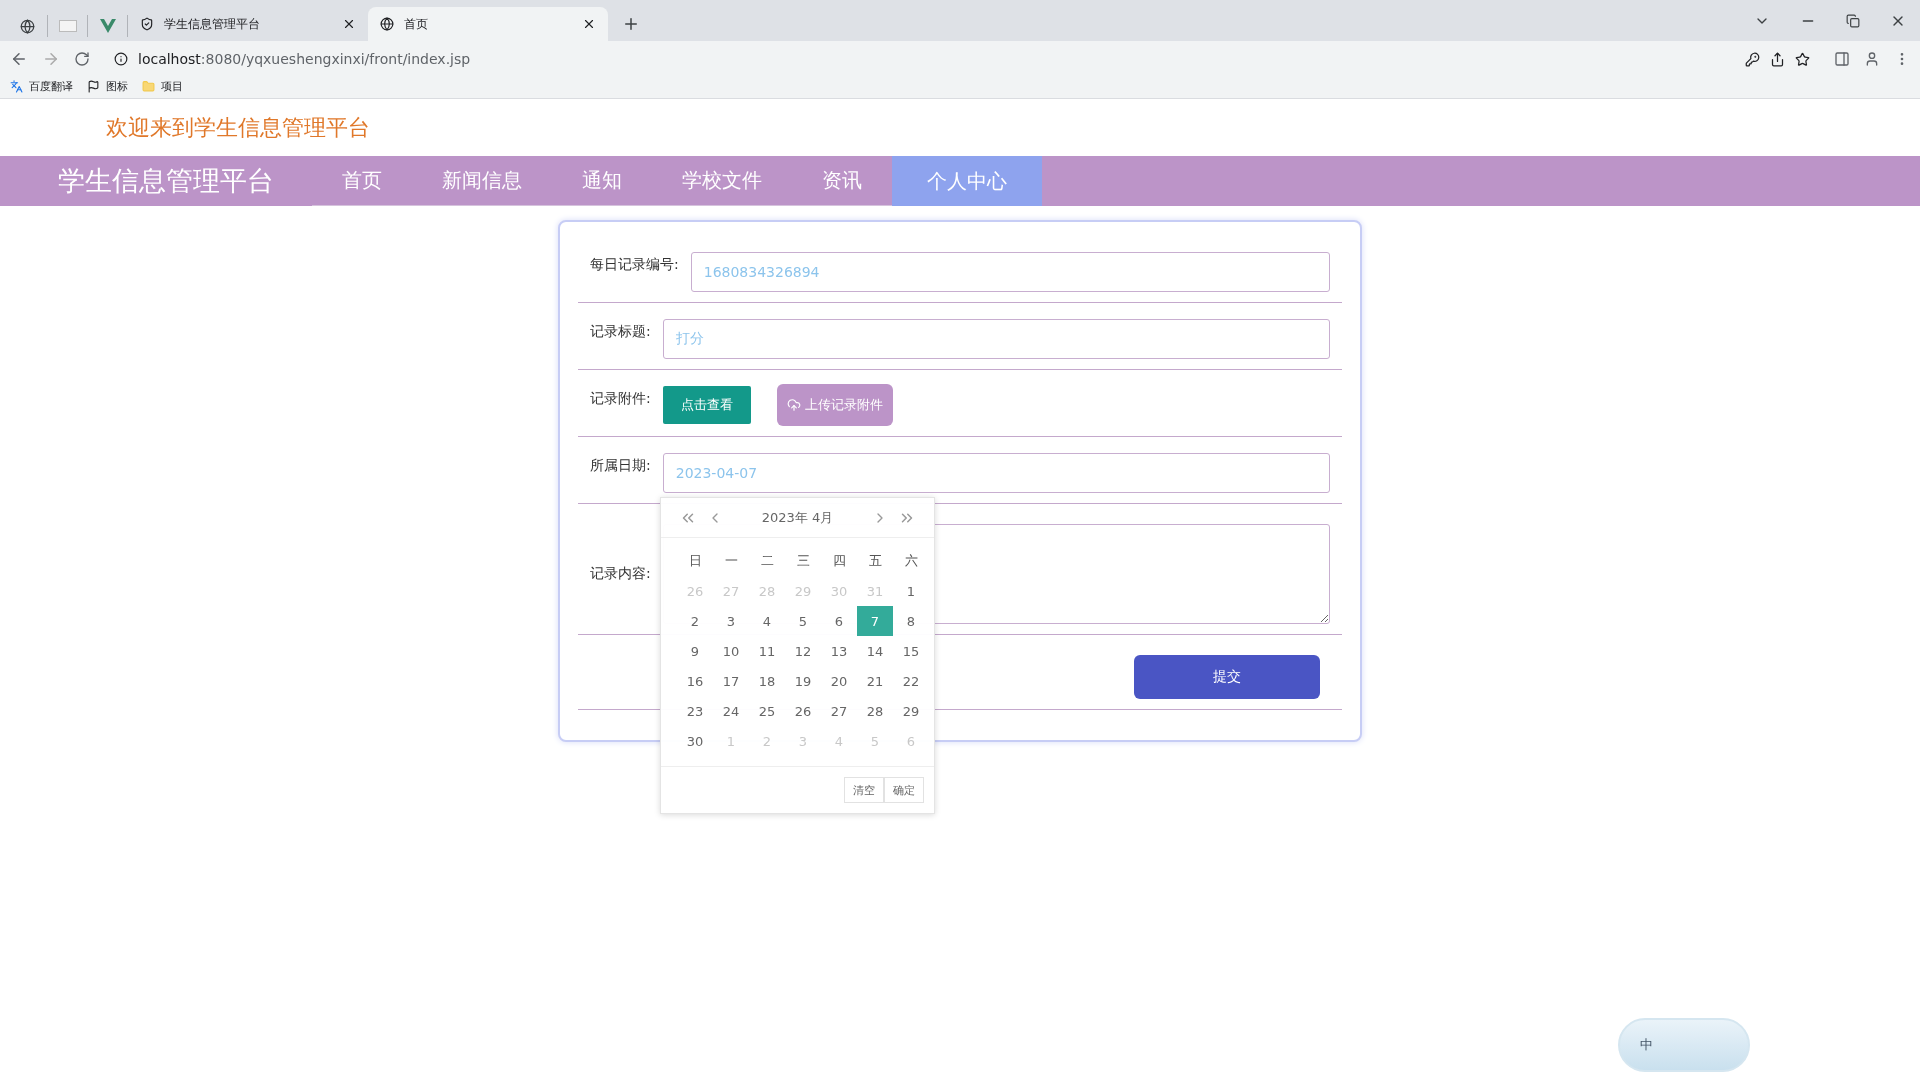  What do you see at coordinates (1842, 59) in the screenshot?
I see `side-panel-icon` at bounding box center [1842, 59].